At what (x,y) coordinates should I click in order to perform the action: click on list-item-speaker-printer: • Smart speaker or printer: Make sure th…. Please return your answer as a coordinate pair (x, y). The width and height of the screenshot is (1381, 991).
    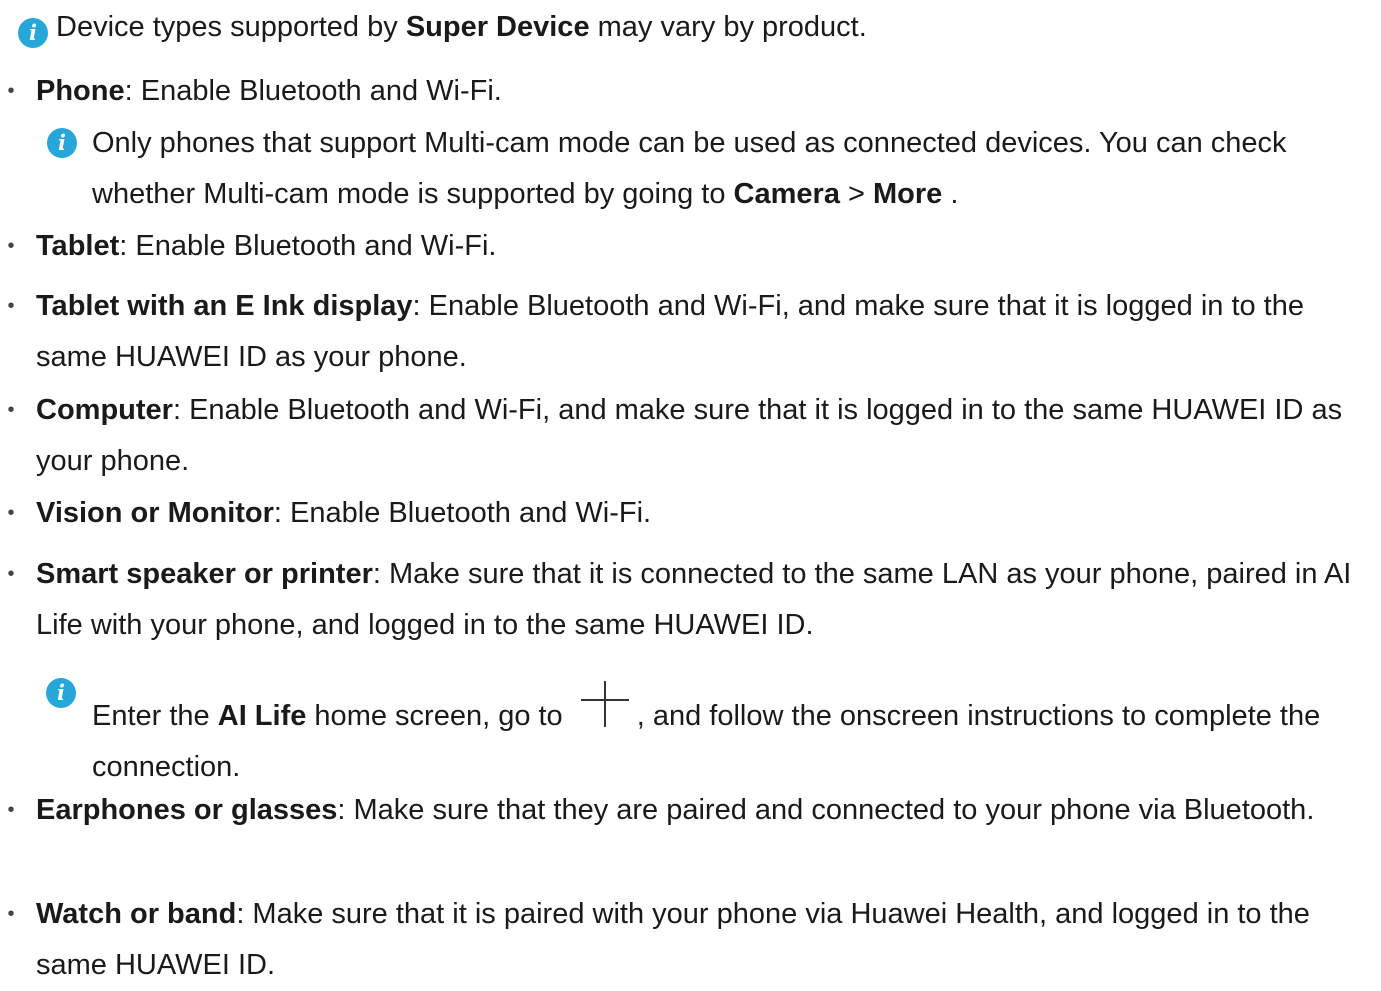
    Looking at the image, I should click on (691, 600).